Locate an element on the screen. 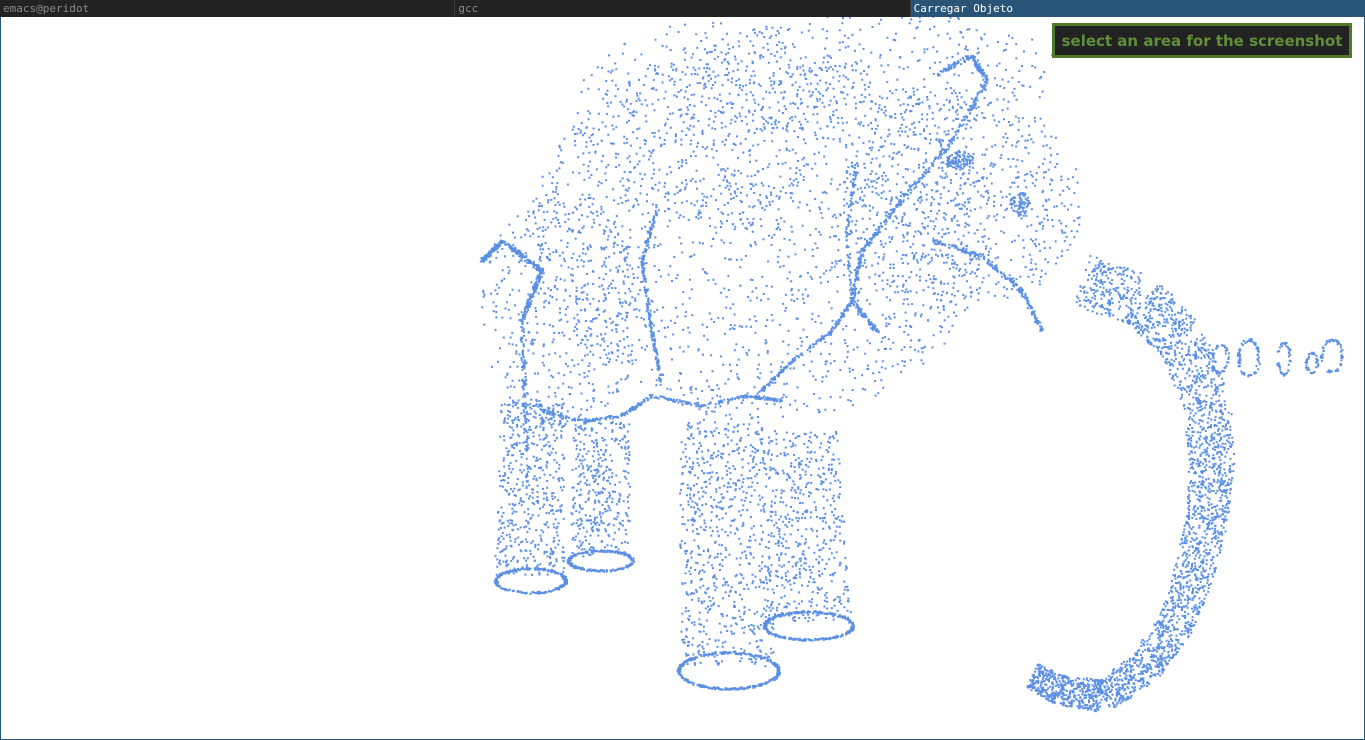 The width and height of the screenshot is (1365, 740). tab-gcc: gcc is located at coordinates (683, 8).